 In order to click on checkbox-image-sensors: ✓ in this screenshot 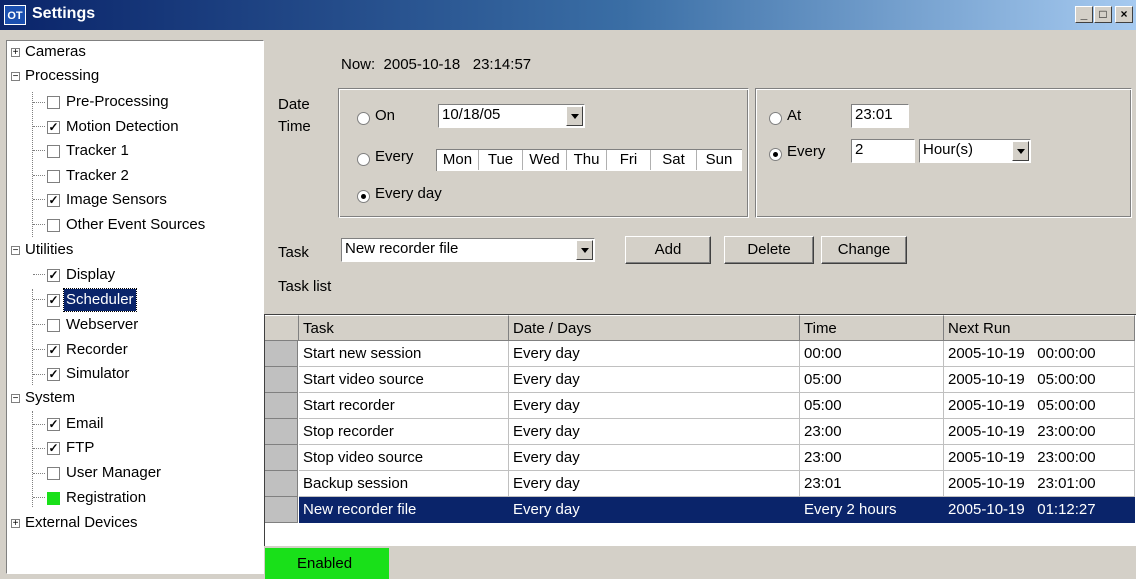, I will do `click(53, 200)`.